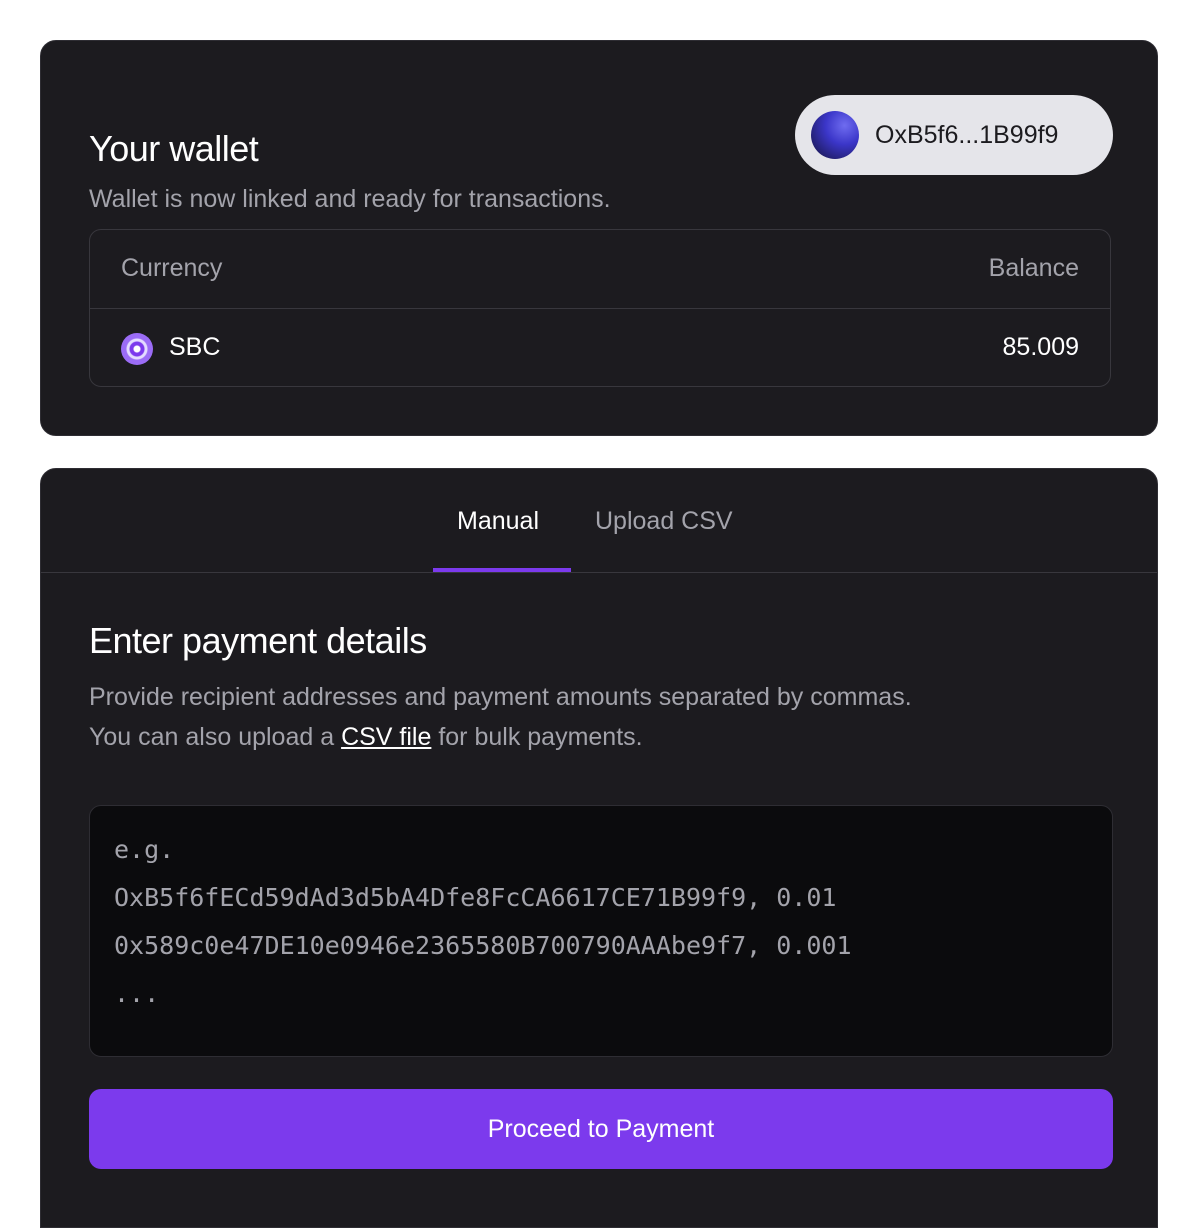  I want to click on sbc-coin-icon, so click(137, 349).